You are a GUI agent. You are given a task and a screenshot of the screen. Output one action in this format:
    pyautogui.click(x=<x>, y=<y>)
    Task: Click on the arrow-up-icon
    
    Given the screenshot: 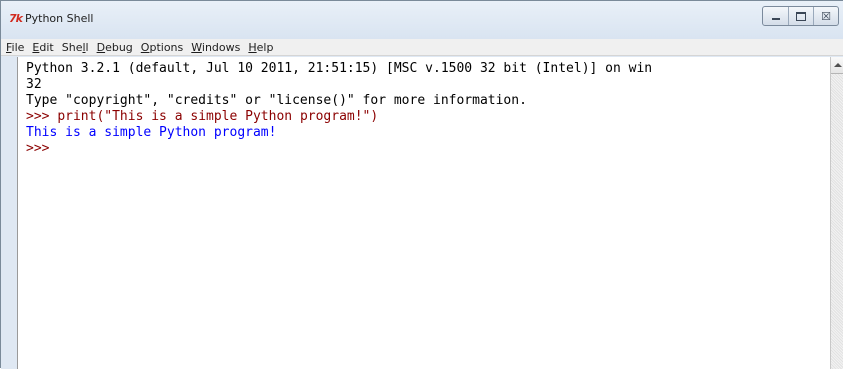 What is the action you would take?
    pyautogui.click(x=837, y=65)
    